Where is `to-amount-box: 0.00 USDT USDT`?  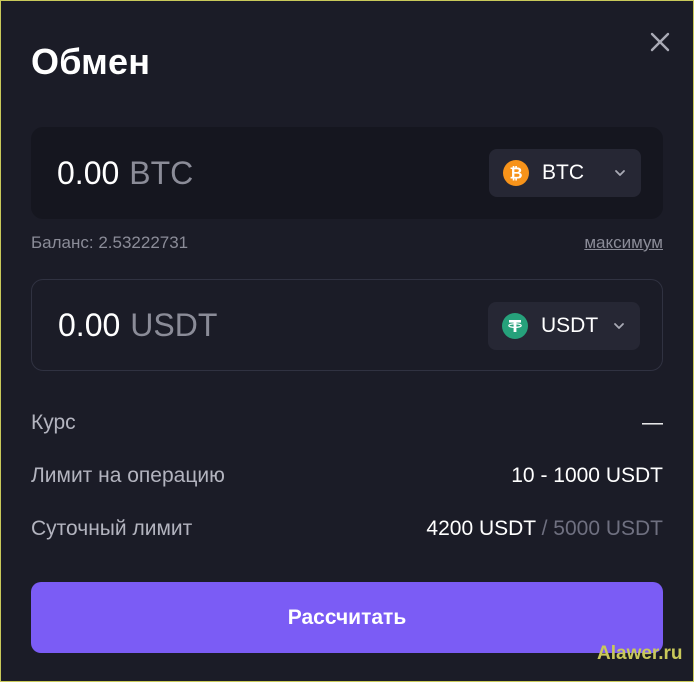
to-amount-box: 0.00 USDT USDT is located at coordinates (347, 325).